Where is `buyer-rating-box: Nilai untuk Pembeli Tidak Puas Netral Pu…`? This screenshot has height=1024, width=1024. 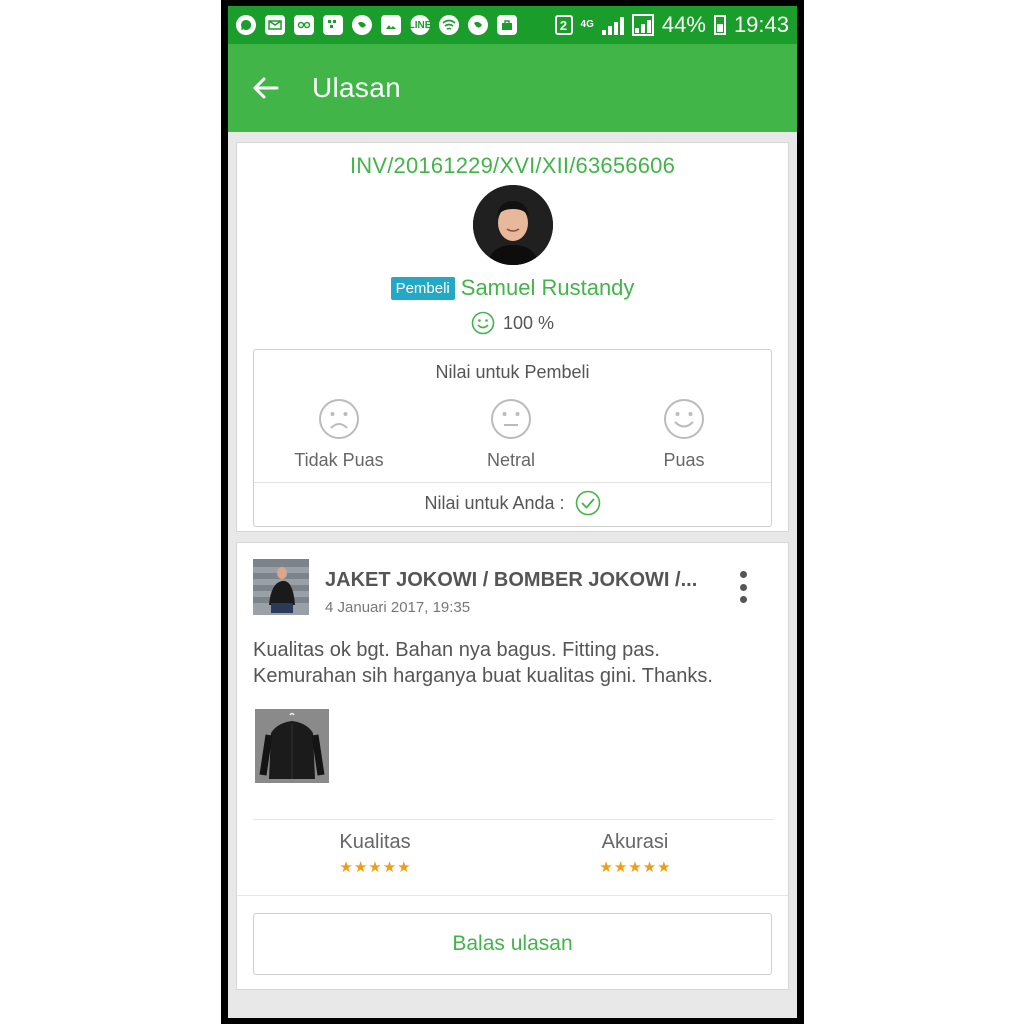
buyer-rating-box: Nilai untuk Pembeli Tidak Puas Netral Pu… is located at coordinates (512, 438).